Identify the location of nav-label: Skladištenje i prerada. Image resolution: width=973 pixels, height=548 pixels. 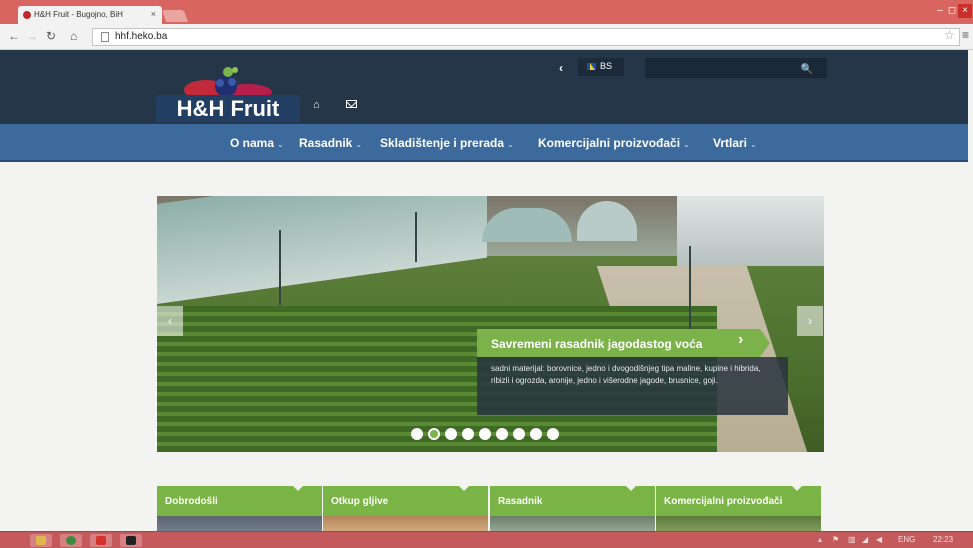
(442, 143).